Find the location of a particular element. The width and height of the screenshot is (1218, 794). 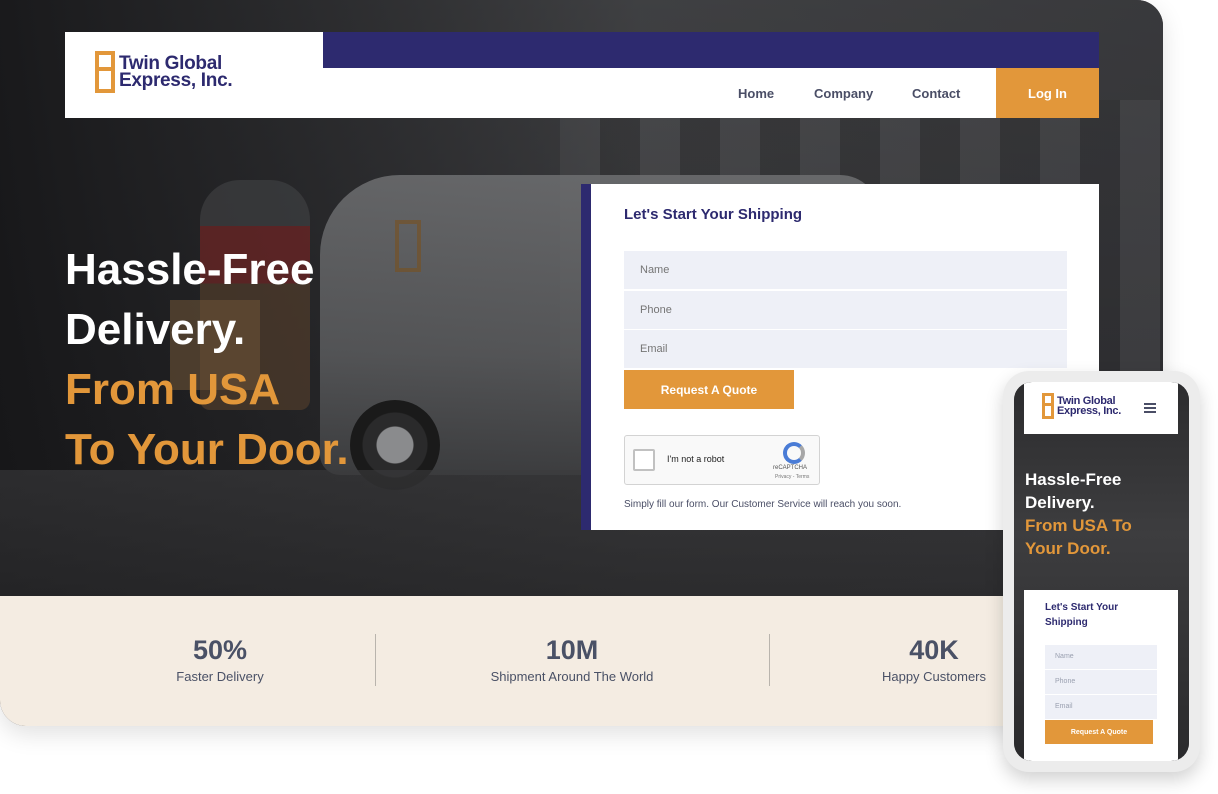

mobile-headline-line-3: From USA To is located at coordinates (1078, 525).